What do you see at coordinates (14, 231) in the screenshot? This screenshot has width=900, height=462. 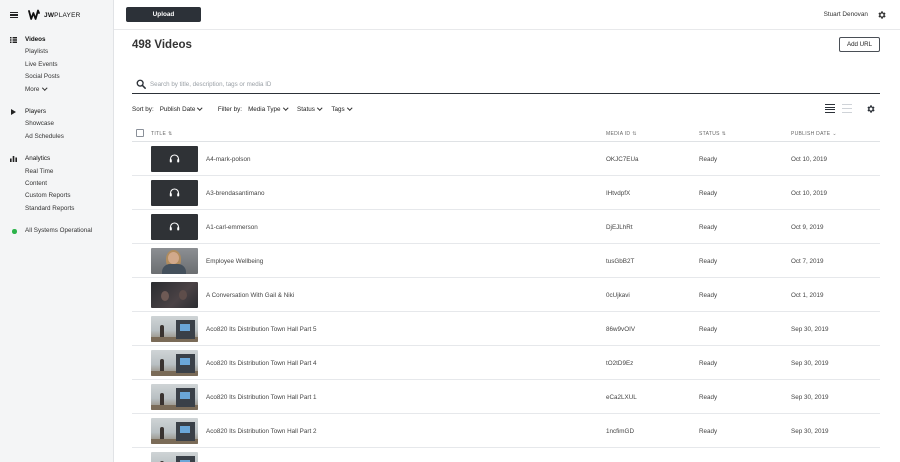 I see `status-dot-icon` at bounding box center [14, 231].